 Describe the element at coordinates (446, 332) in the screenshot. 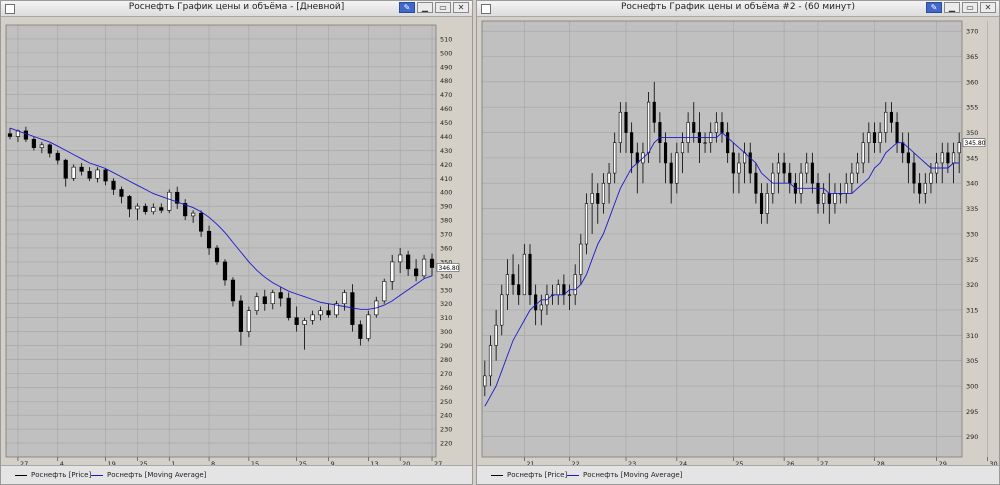

I see `y-tick-label: 300` at that location.